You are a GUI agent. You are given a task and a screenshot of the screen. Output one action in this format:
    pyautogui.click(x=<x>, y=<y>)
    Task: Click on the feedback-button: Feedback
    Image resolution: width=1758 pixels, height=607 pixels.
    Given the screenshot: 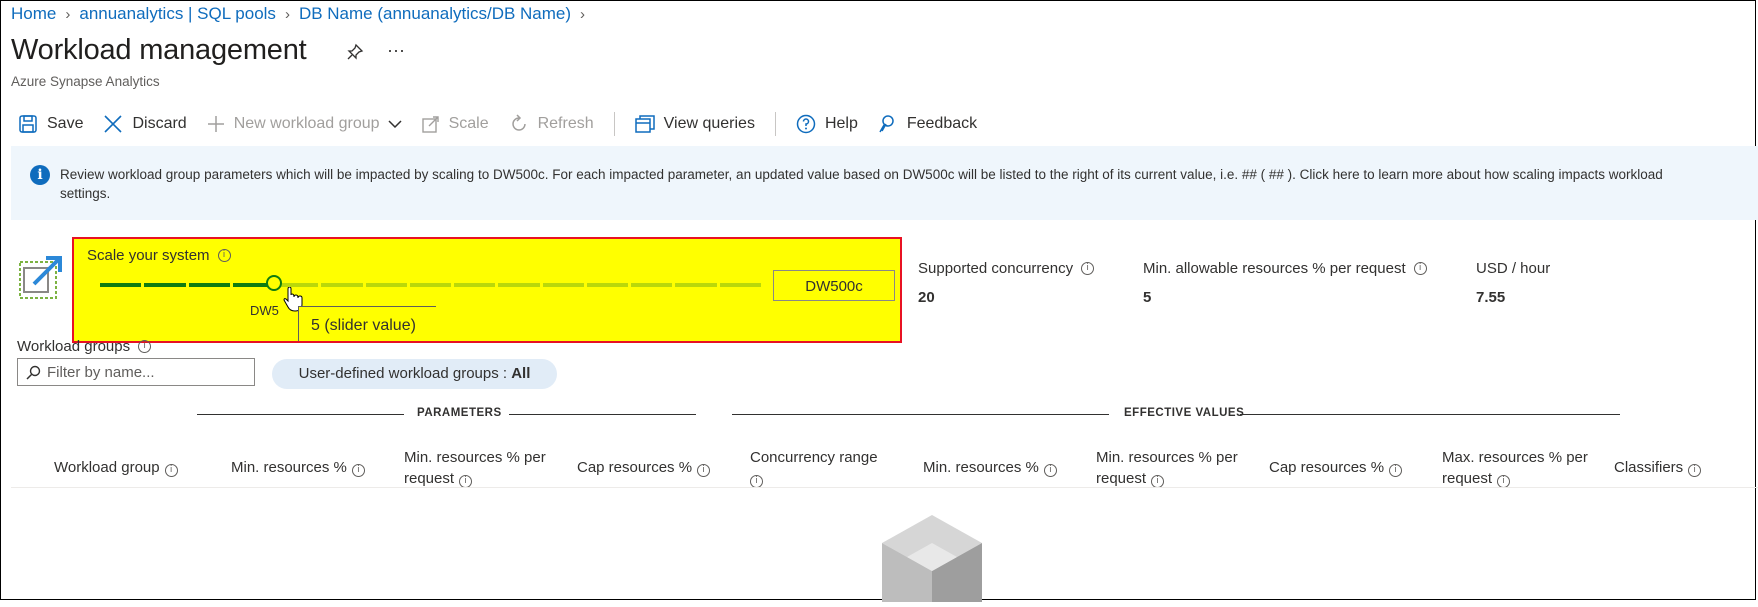 What is the action you would take?
    pyautogui.click(x=927, y=124)
    